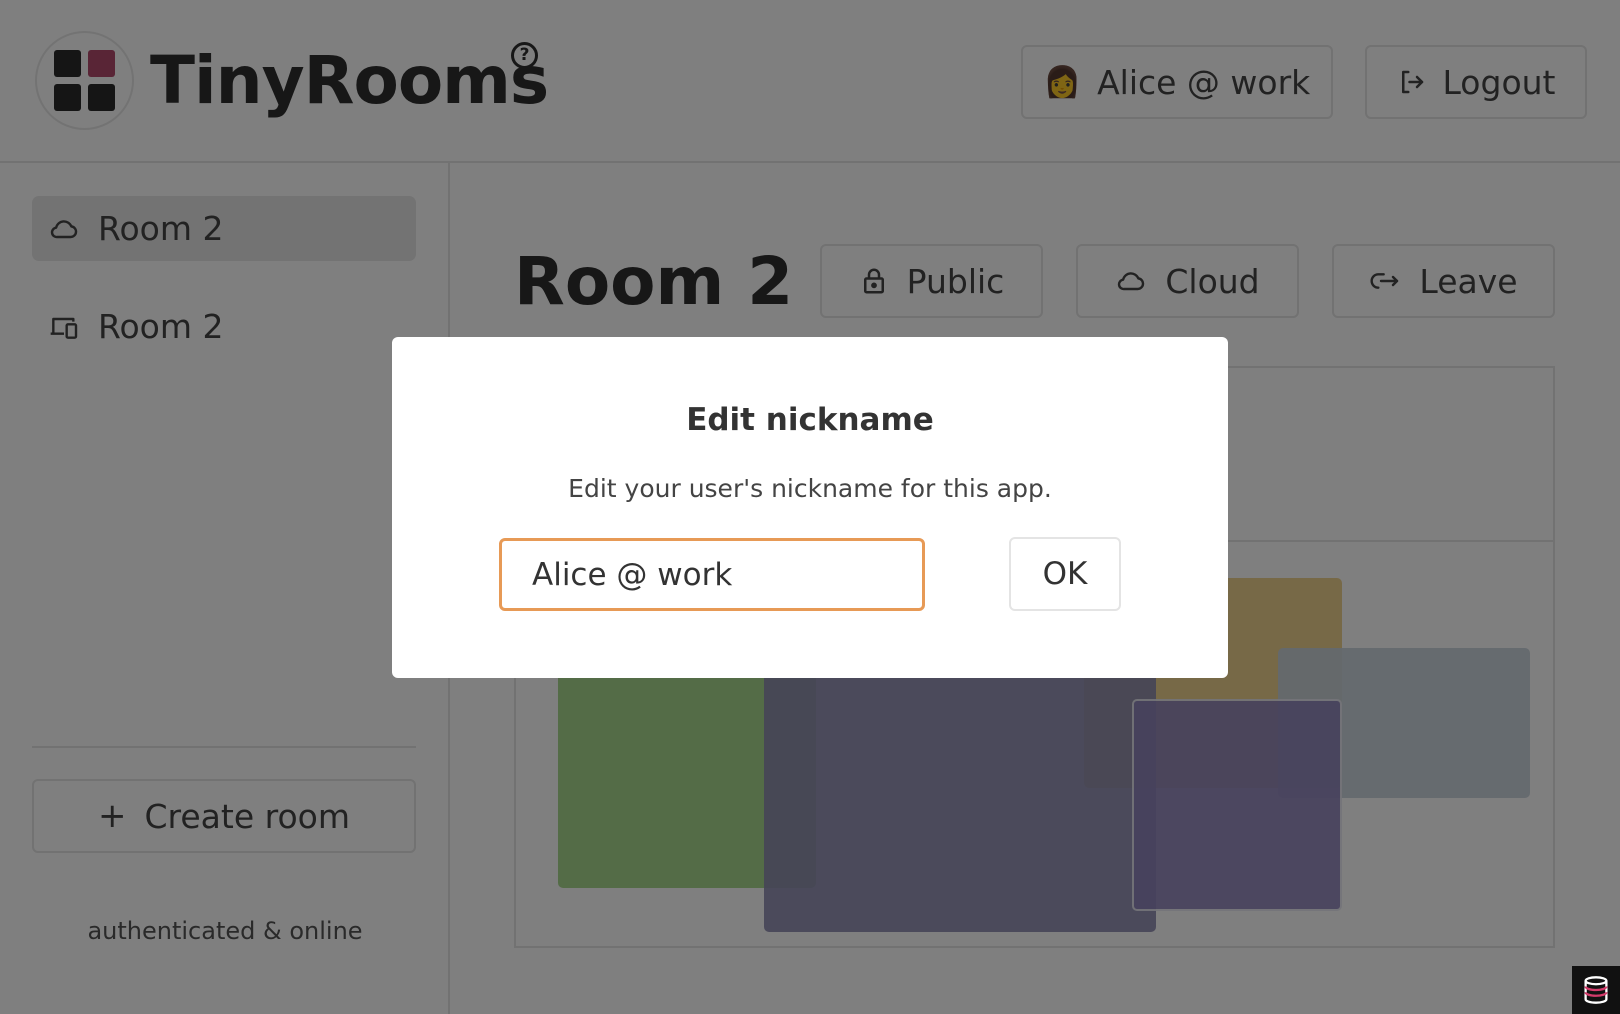 This screenshot has width=1620, height=1014. What do you see at coordinates (712, 574) in the screenshot?
I see `nickname-input` at bounding box center [712, 574].